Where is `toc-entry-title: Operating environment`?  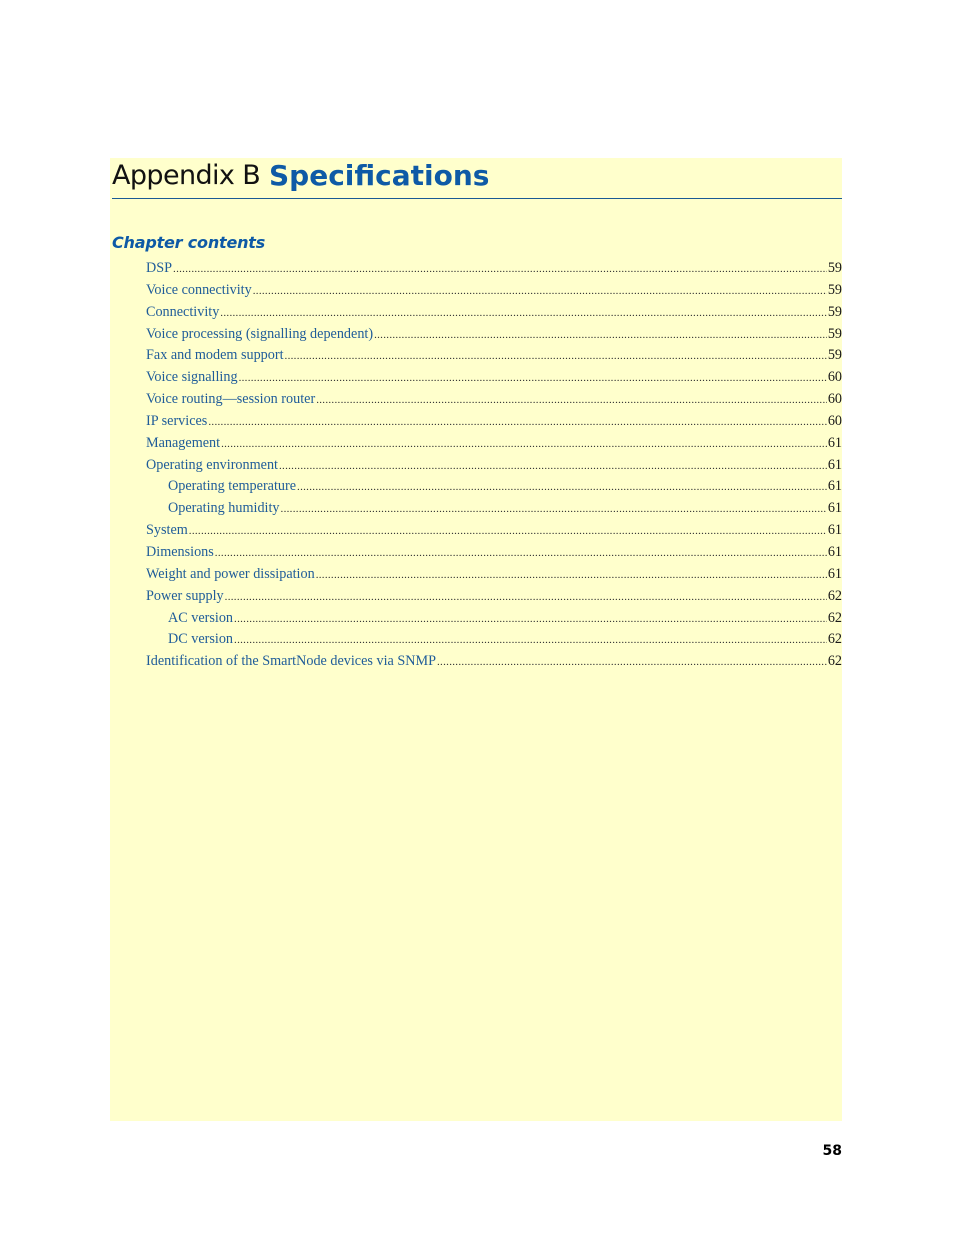
toc-entry-title: Operating environment is located at coordinates (212, 466).